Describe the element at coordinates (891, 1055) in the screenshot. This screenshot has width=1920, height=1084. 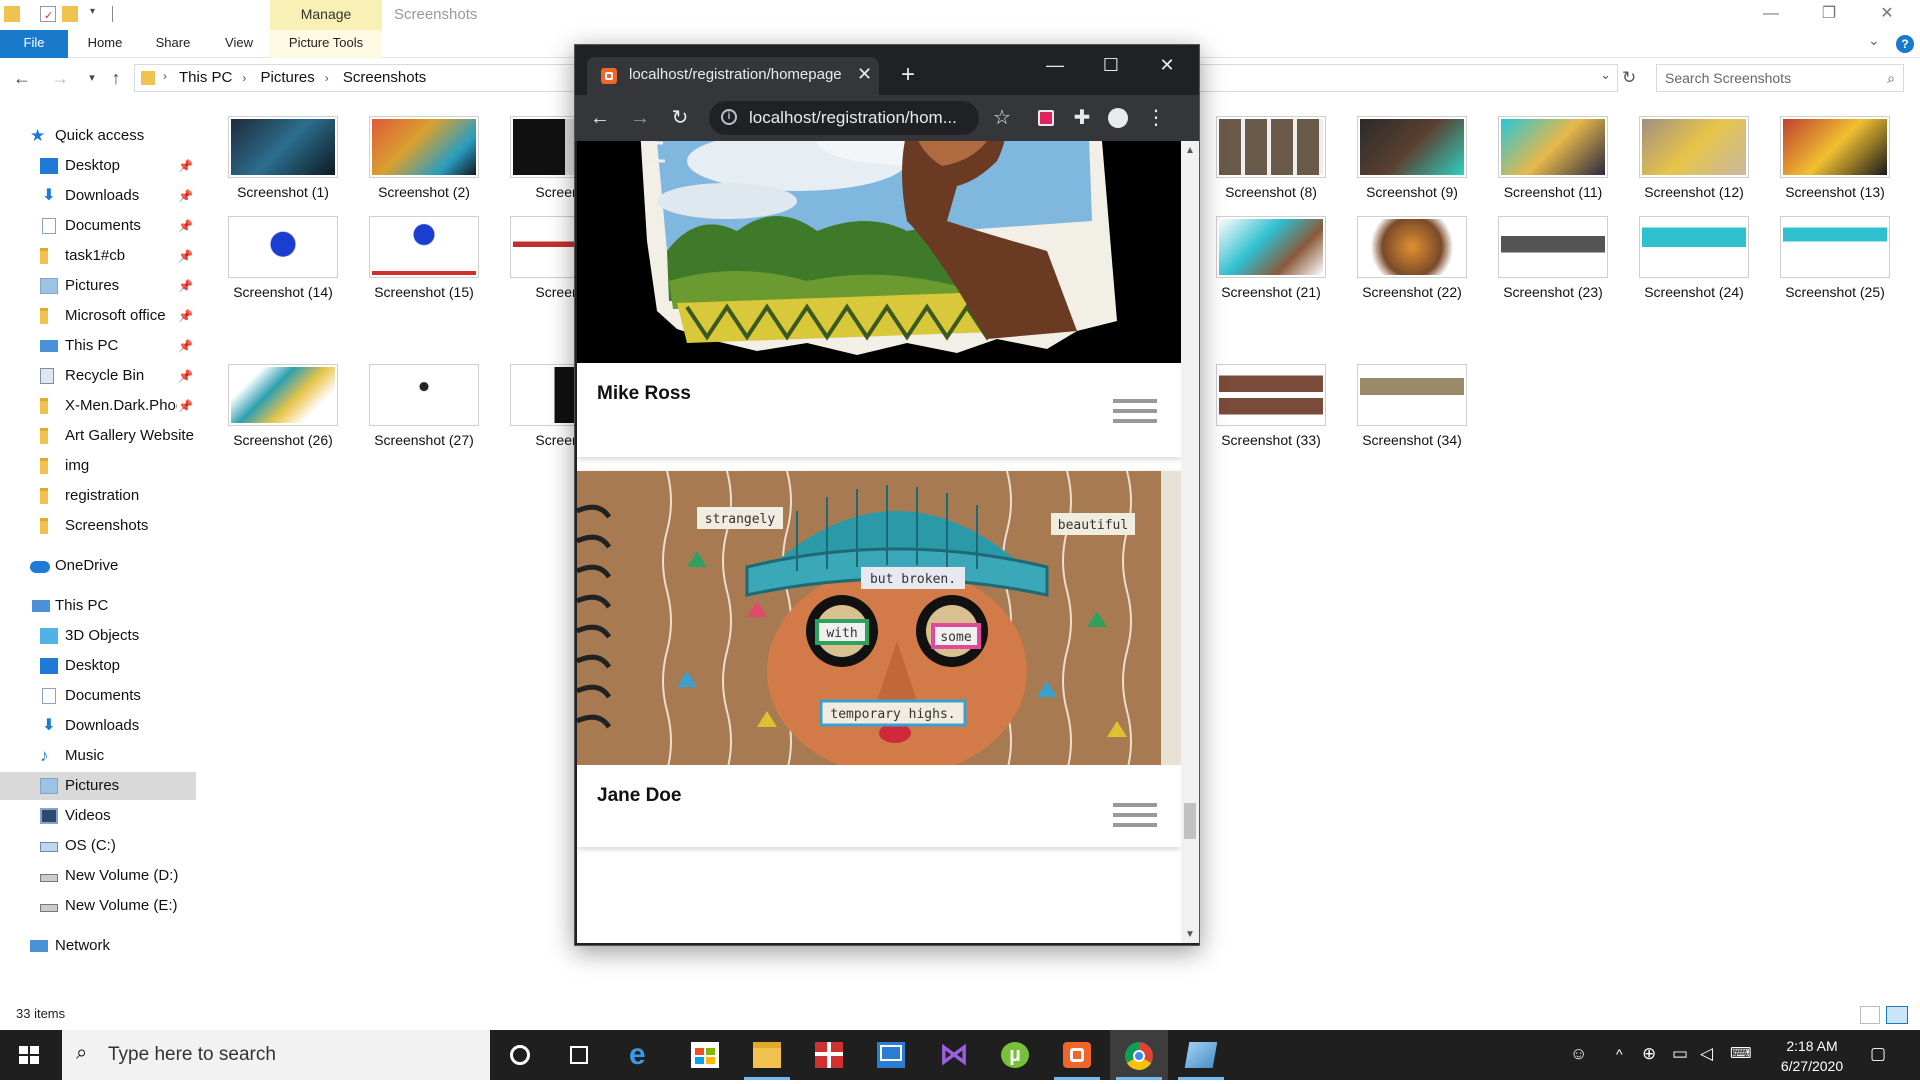
I see `taskbar-mail` at that location.